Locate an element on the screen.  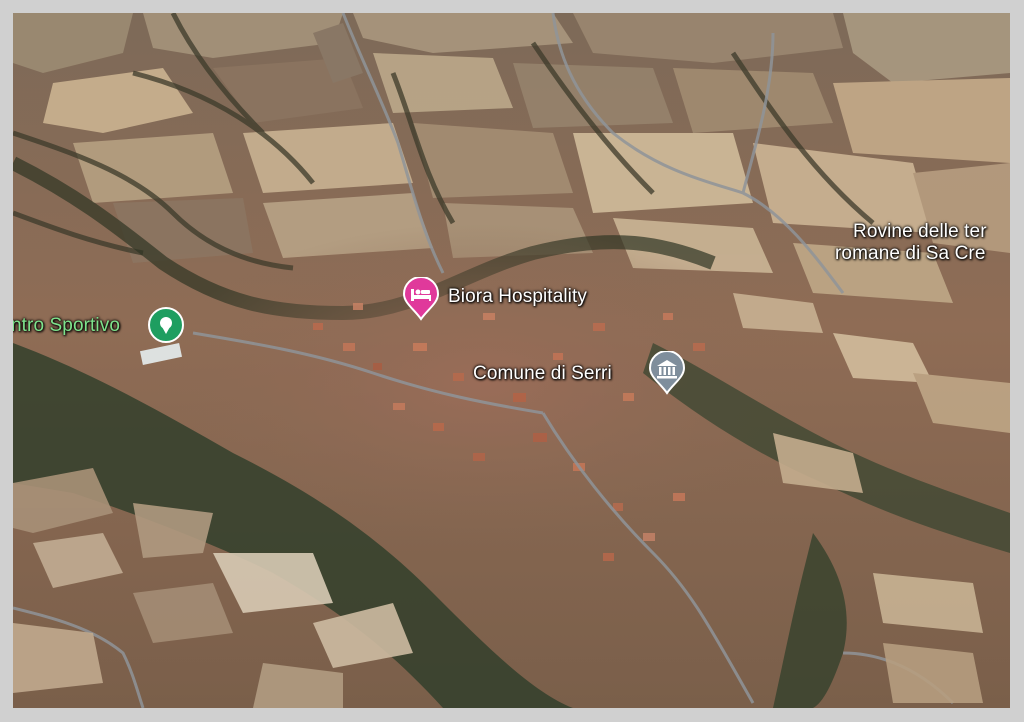
place-label-rovine: Rovine delle ter romane di Sa Cre is located at coordinates (911, 243).